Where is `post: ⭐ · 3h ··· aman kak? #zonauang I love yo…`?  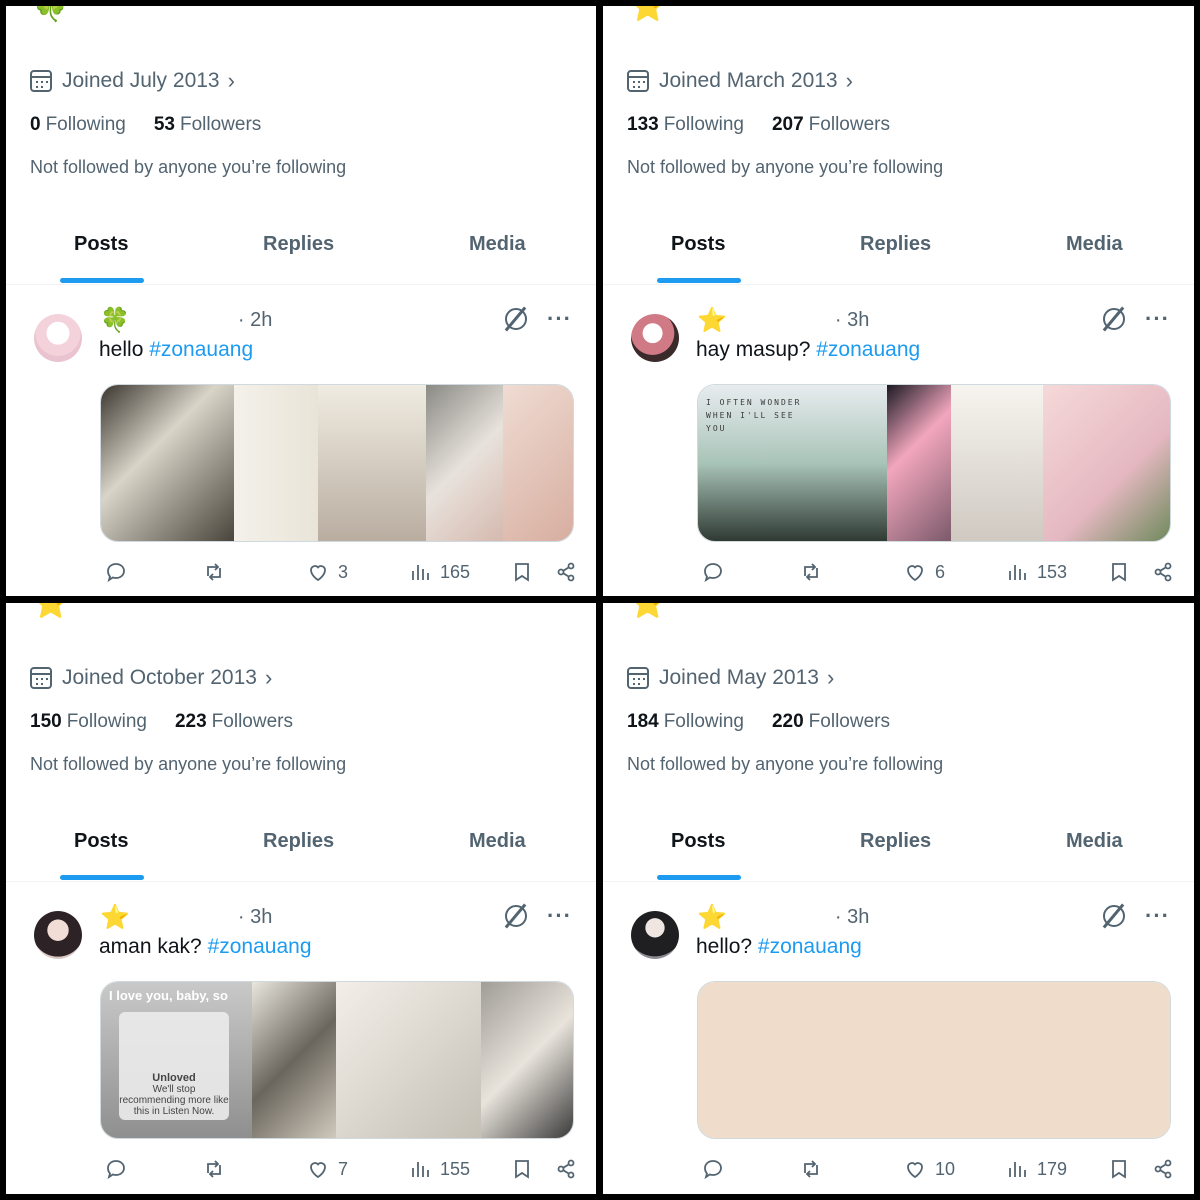 post: ⭐ · 3h ··· aman kak? #zonauang I love yo… is located at coordinates (301, 1041).